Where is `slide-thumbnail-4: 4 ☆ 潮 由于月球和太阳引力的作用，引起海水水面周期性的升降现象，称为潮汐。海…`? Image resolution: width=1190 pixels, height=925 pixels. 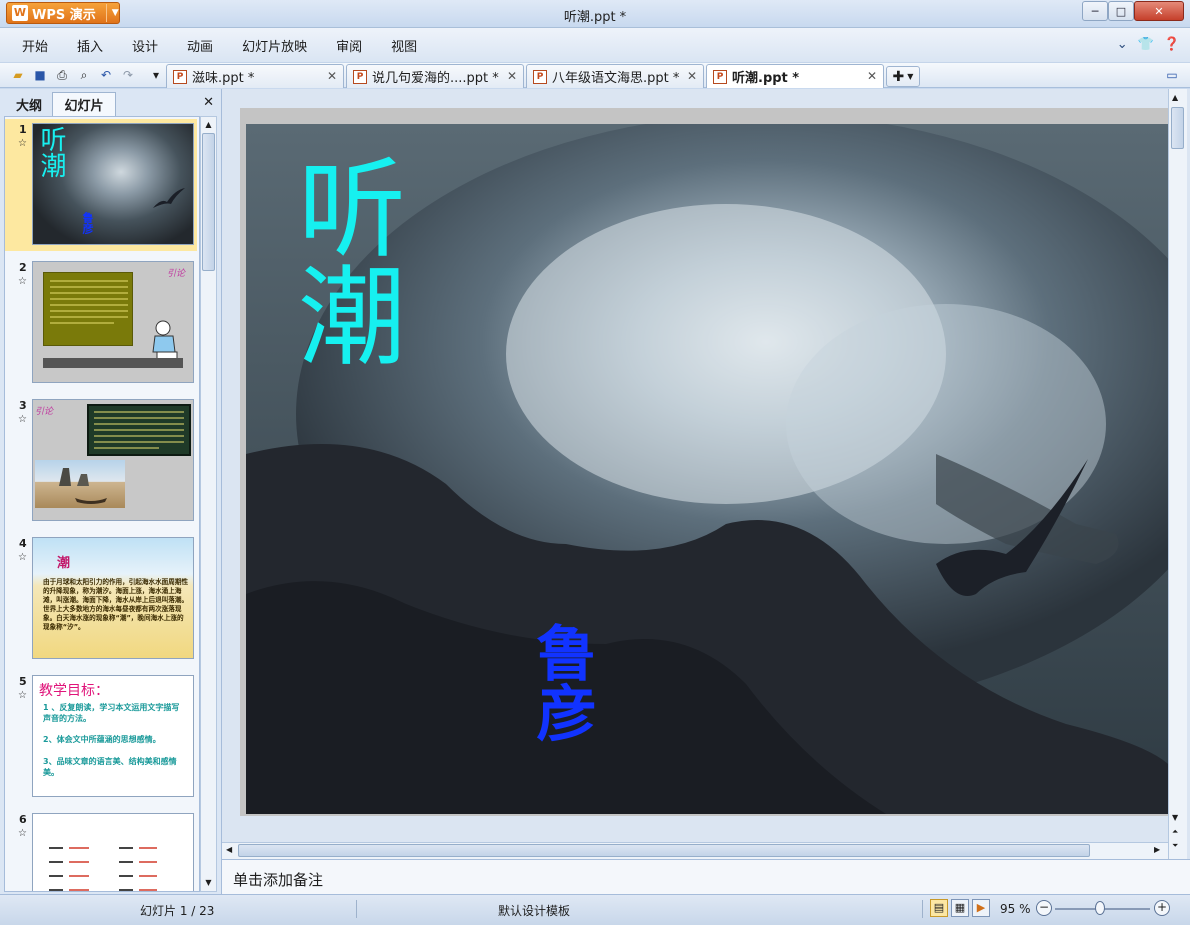 slide-thumbnail-4: 4 ☆ 潮 由于月球和太阳引力的作用，引起海水水面周期性的升降现象，称为潮汐。海… is located at coordinates (101, 599).